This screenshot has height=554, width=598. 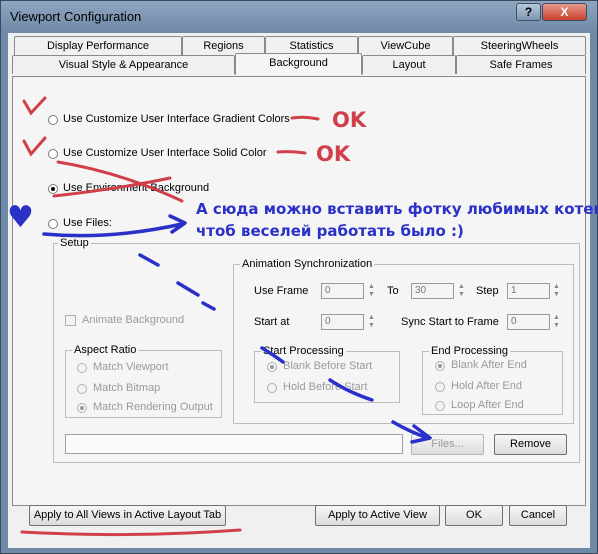 What do you see at coordinates (20, 217) in the screenshot?
I see `heart-doodle: ♥` at bounding box center [20, 217].